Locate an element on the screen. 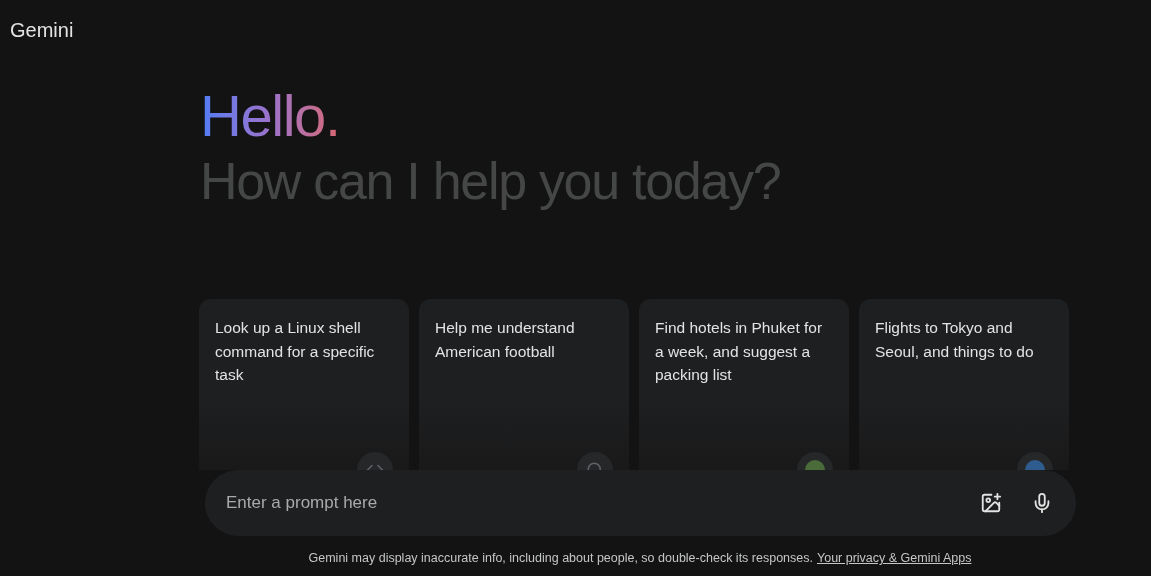 The height and width of the screenshot is (576, 1151). suggestion-card: Find hotels in Phuket for a week, and suggest a packing list is located at coordinates (744, 384).